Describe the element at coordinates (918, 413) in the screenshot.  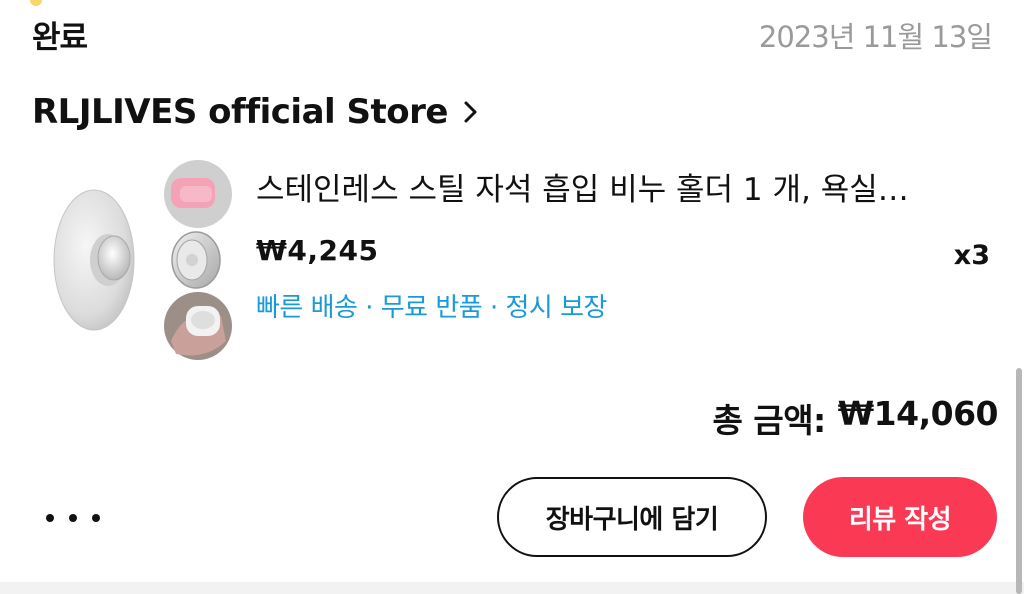
I see `total-value: ₩14,060` at that location.